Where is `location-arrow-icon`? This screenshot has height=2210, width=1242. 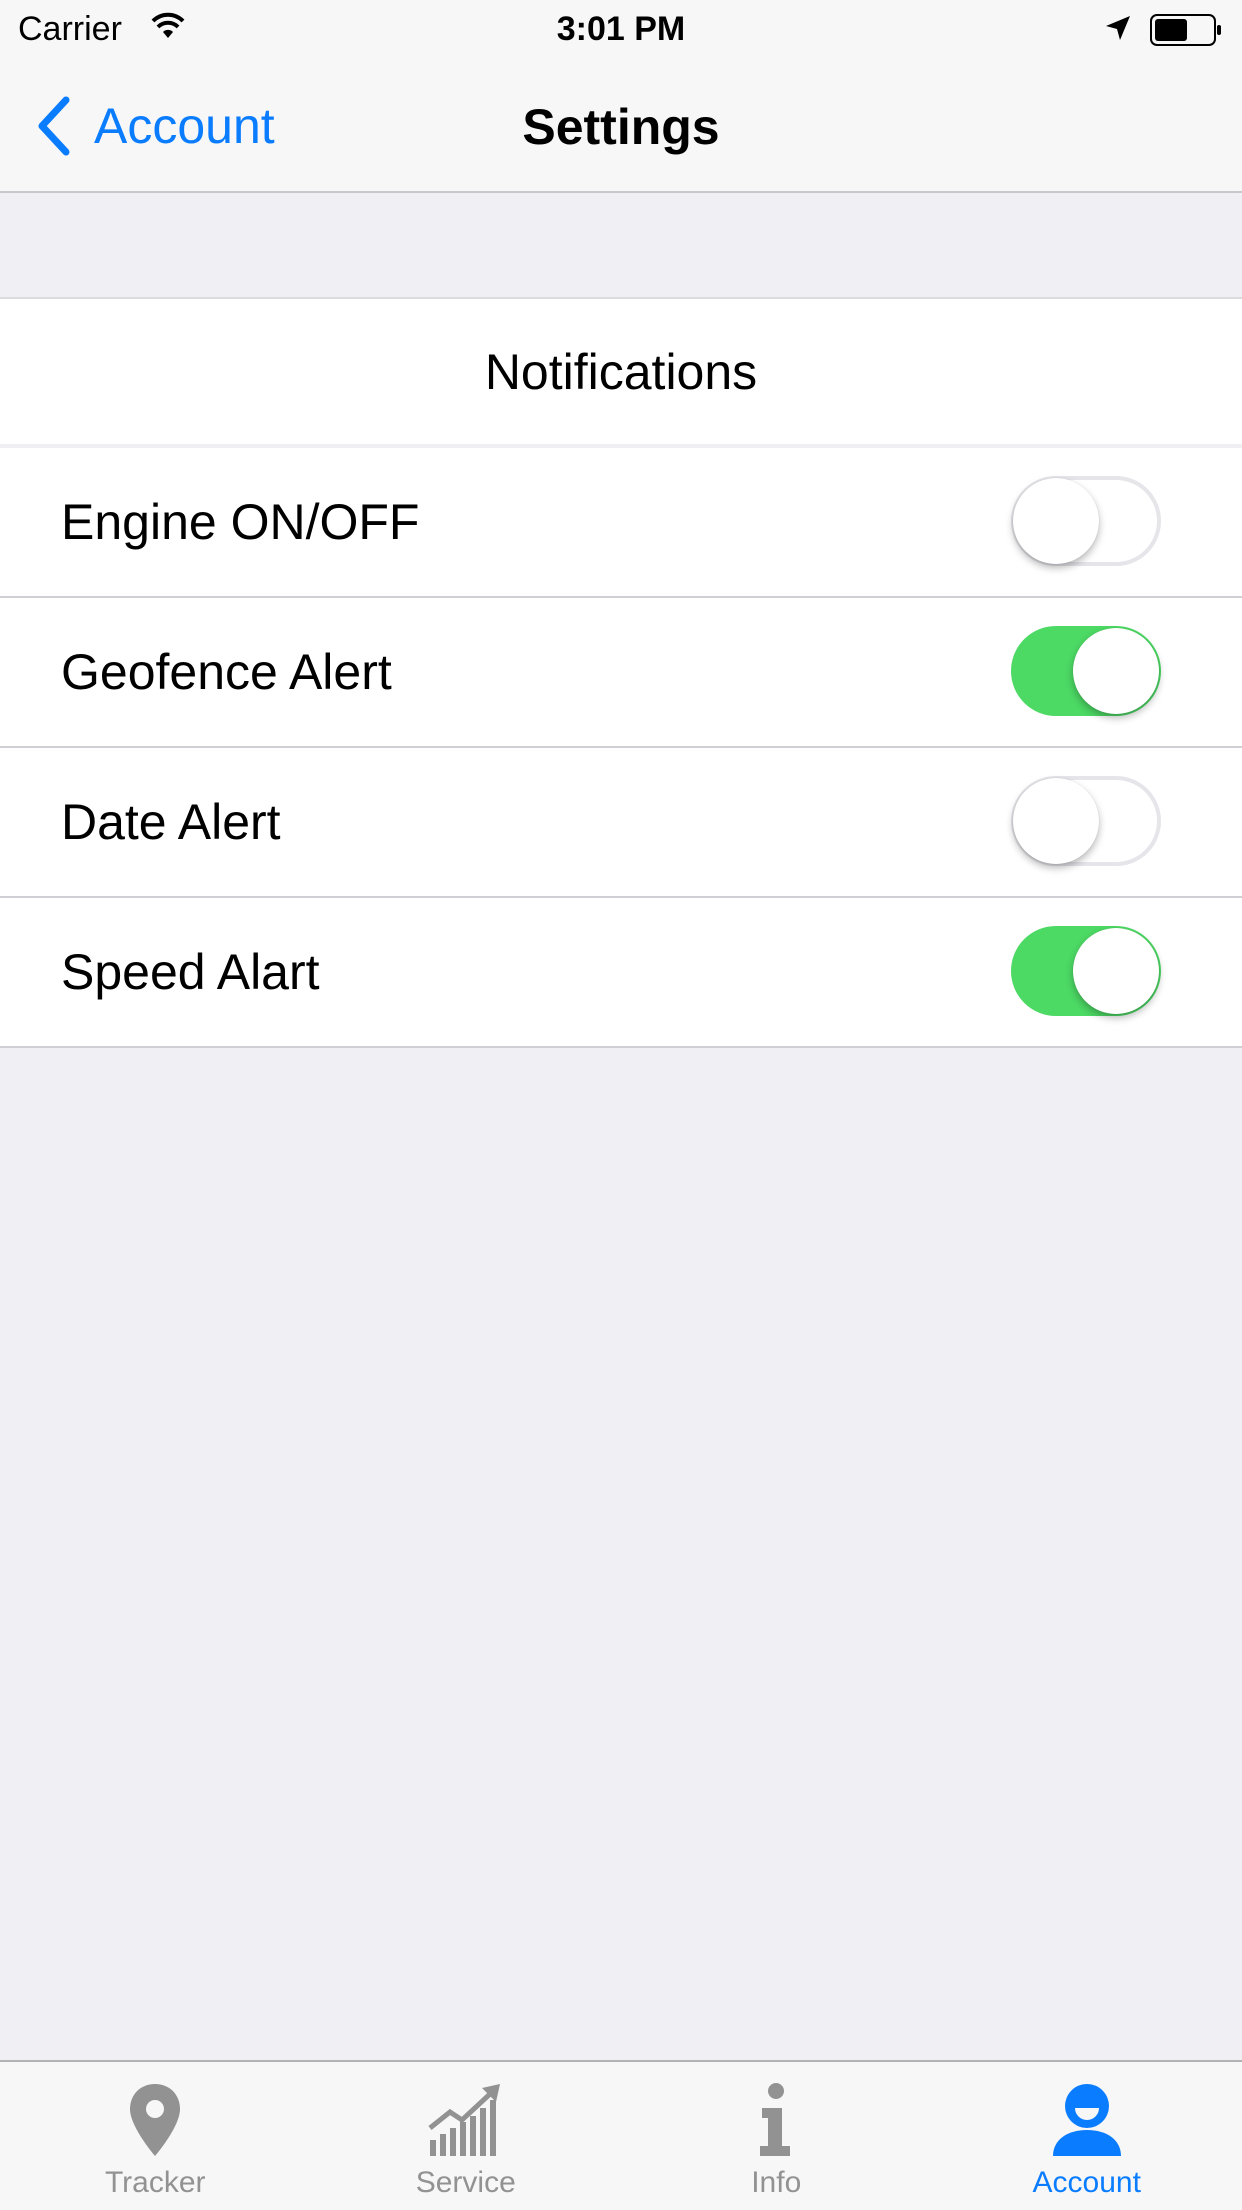 location-arrow-icon is located at coordinates (1118, 30).